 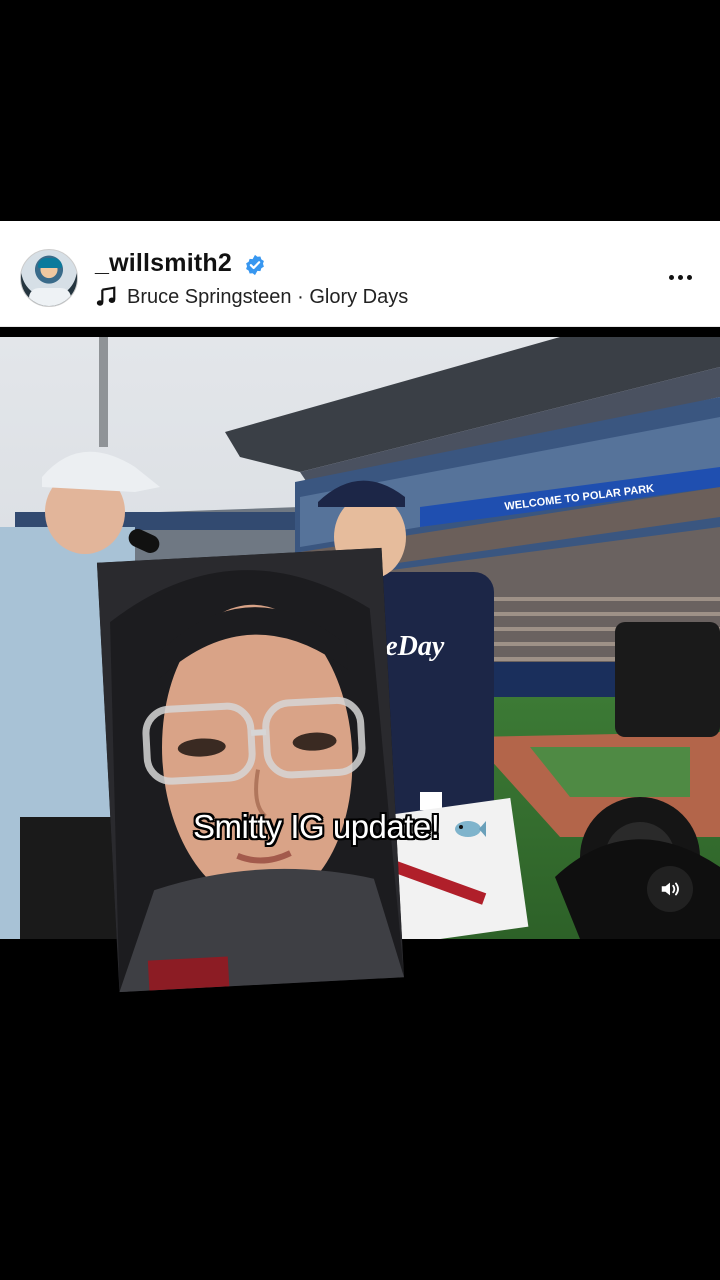 I want to click on avatar-jersey, so click(x=50, y=297).